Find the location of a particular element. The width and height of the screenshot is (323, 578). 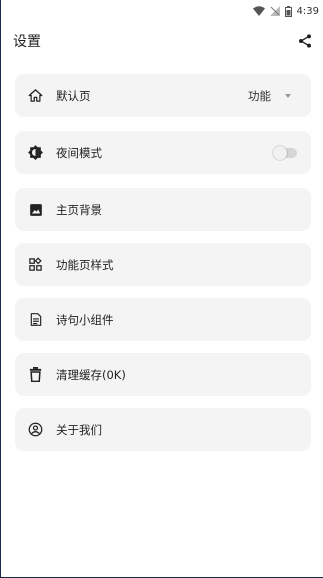

setting-label: 夜间模式 is located at coordinates (79, 152).